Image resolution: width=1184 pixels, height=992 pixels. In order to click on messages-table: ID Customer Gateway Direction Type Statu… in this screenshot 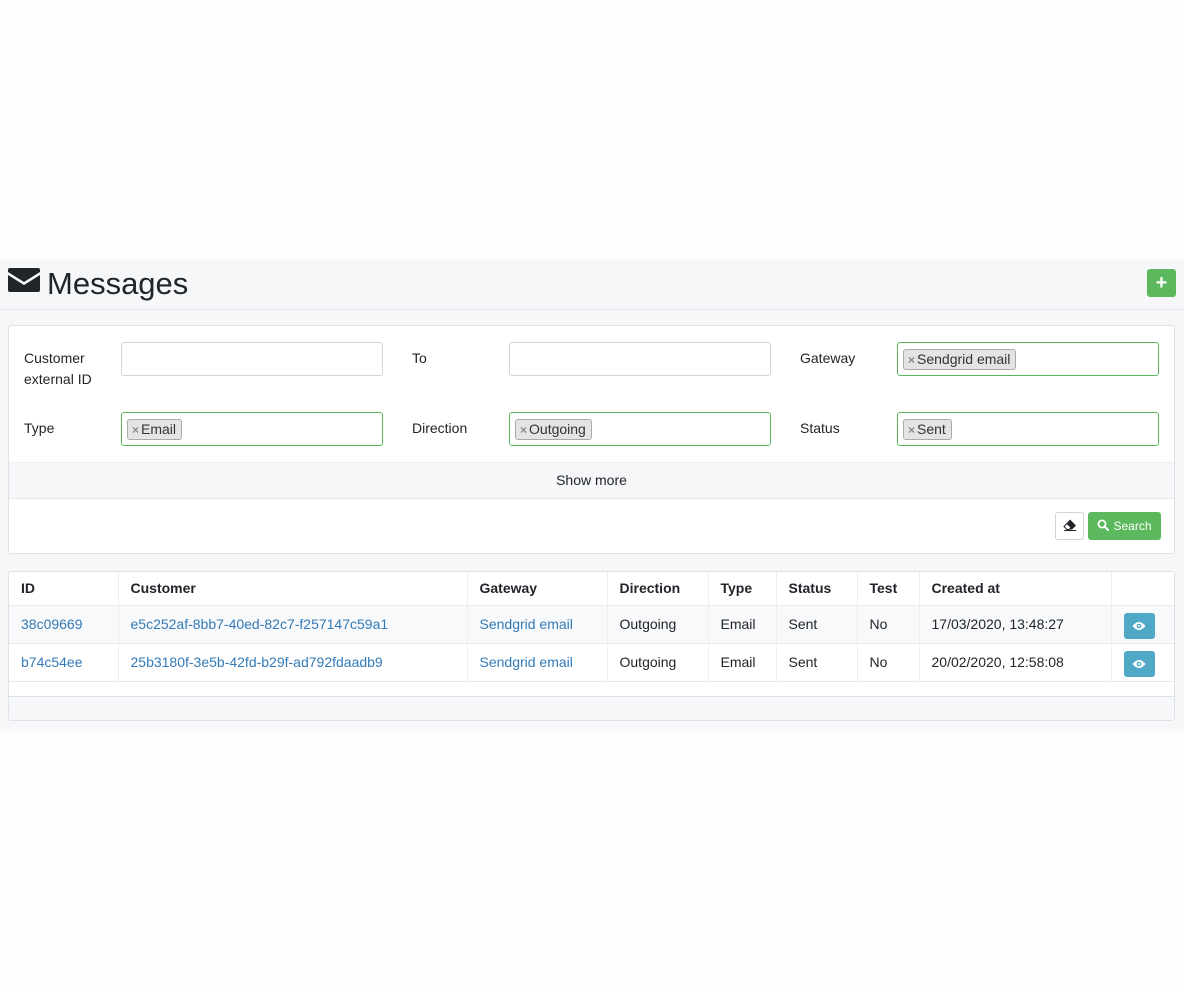, I will do `click(591, 627)`.